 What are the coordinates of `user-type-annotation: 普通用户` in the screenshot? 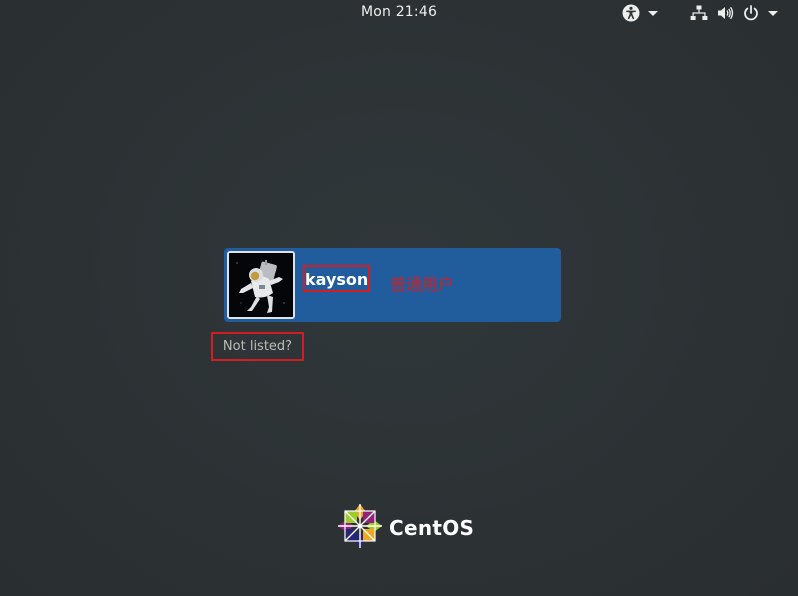 It's located at (422, 284).